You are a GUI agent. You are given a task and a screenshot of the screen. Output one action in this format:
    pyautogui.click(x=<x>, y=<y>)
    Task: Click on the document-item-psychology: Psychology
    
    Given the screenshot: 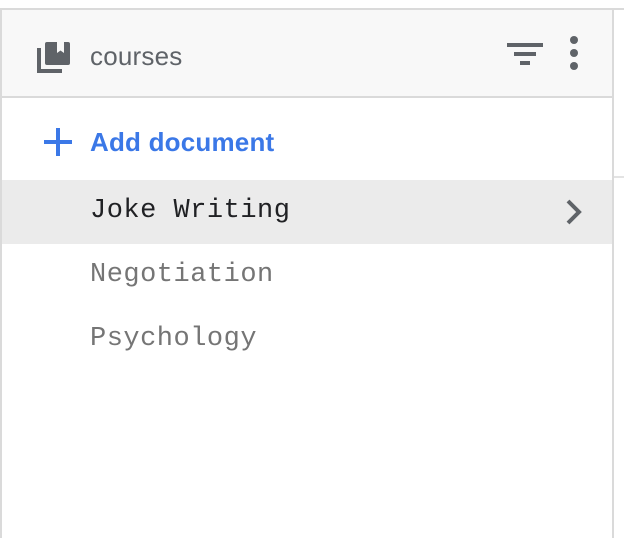 What is the action you would take?
    pyautogui.click(x=307, y=340)
    